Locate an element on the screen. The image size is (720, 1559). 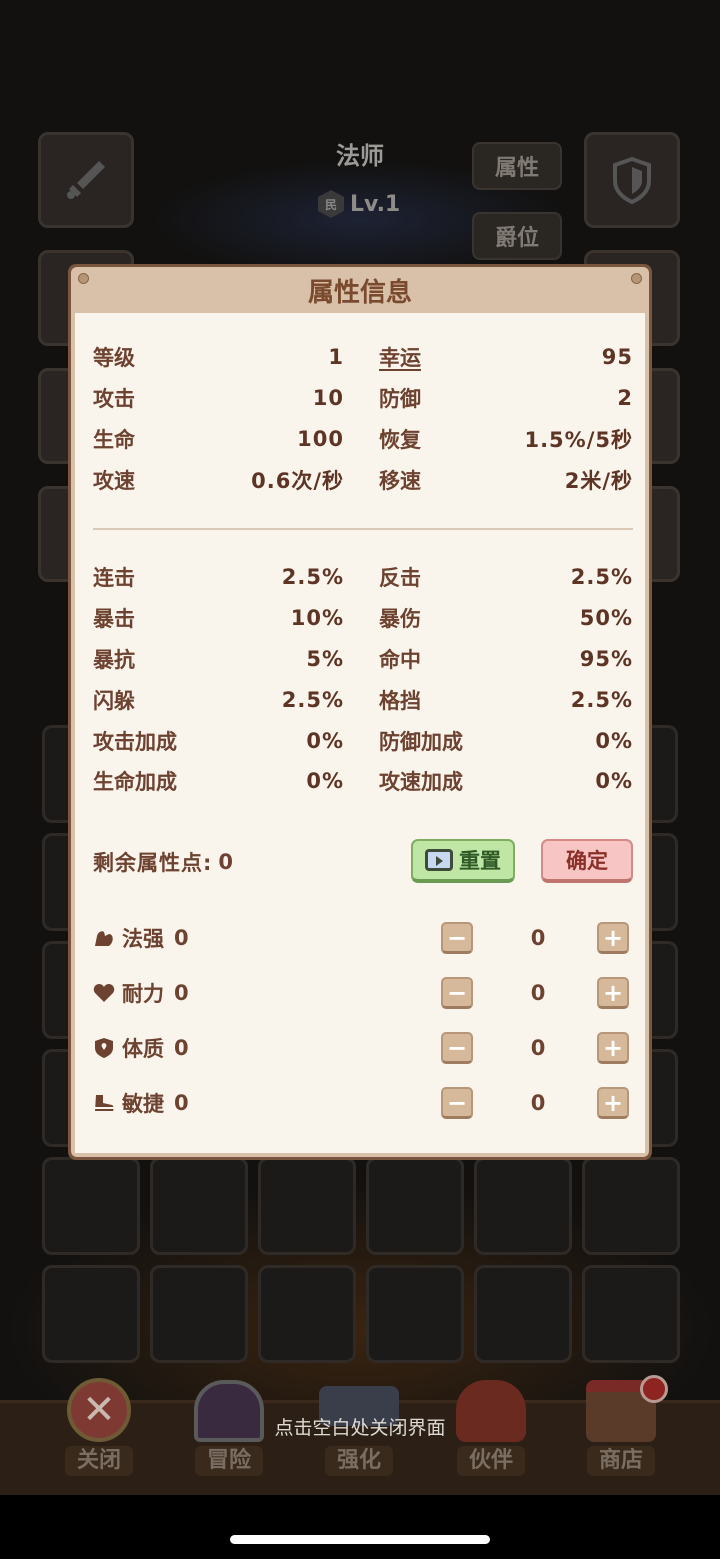
allocation-row-stamina: 耐力 0 − 0 + is located at coordinates (363, 993).